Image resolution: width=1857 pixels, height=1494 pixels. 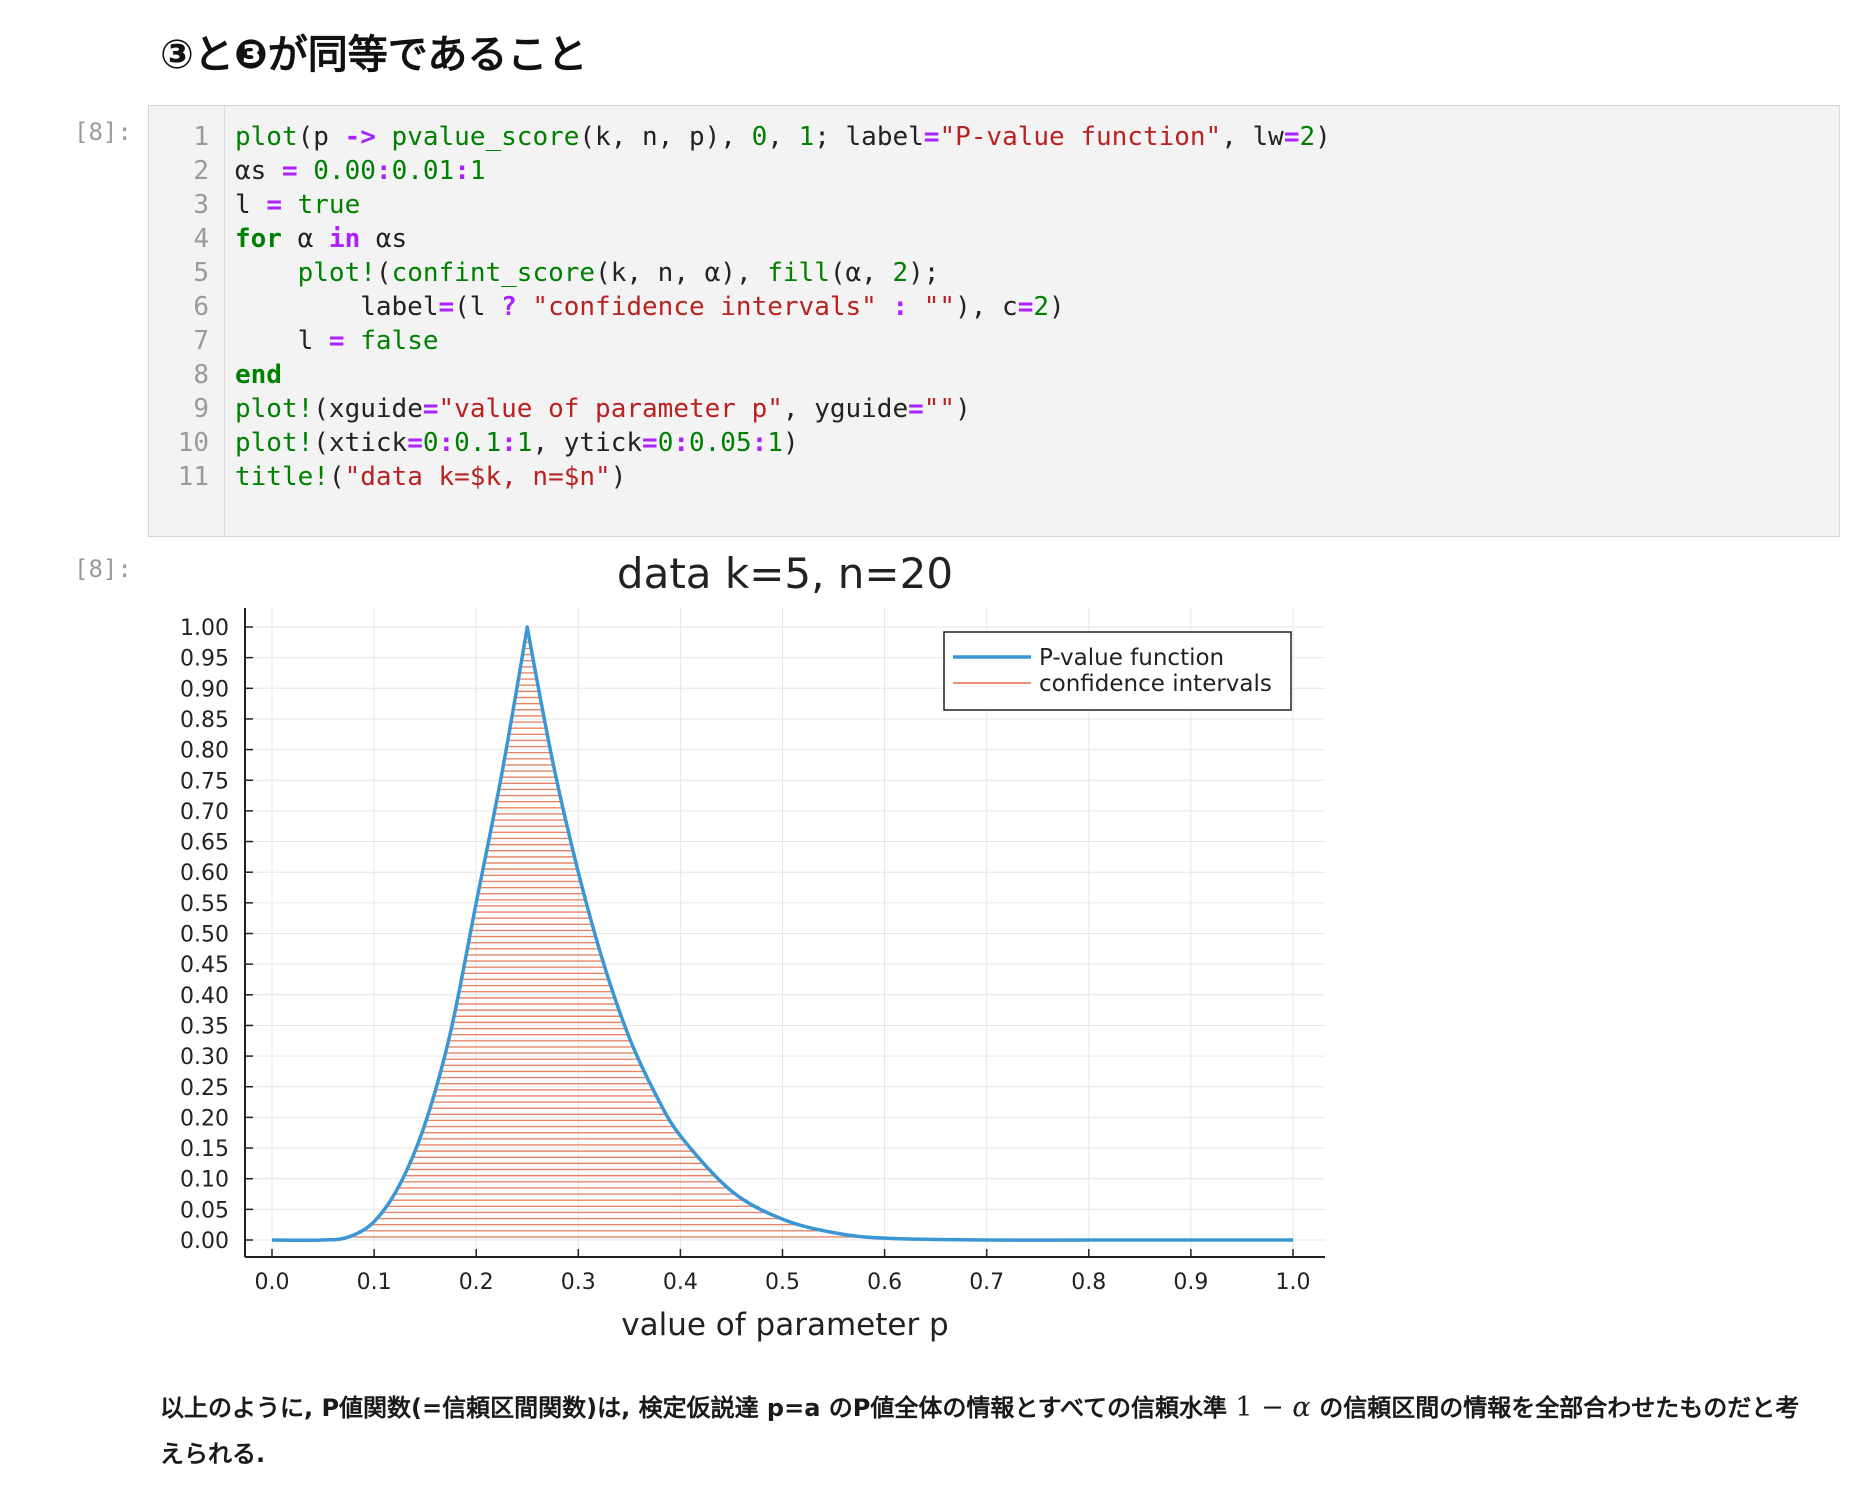 I want to click on math-minus: −, so click(x=1272, y=1407).